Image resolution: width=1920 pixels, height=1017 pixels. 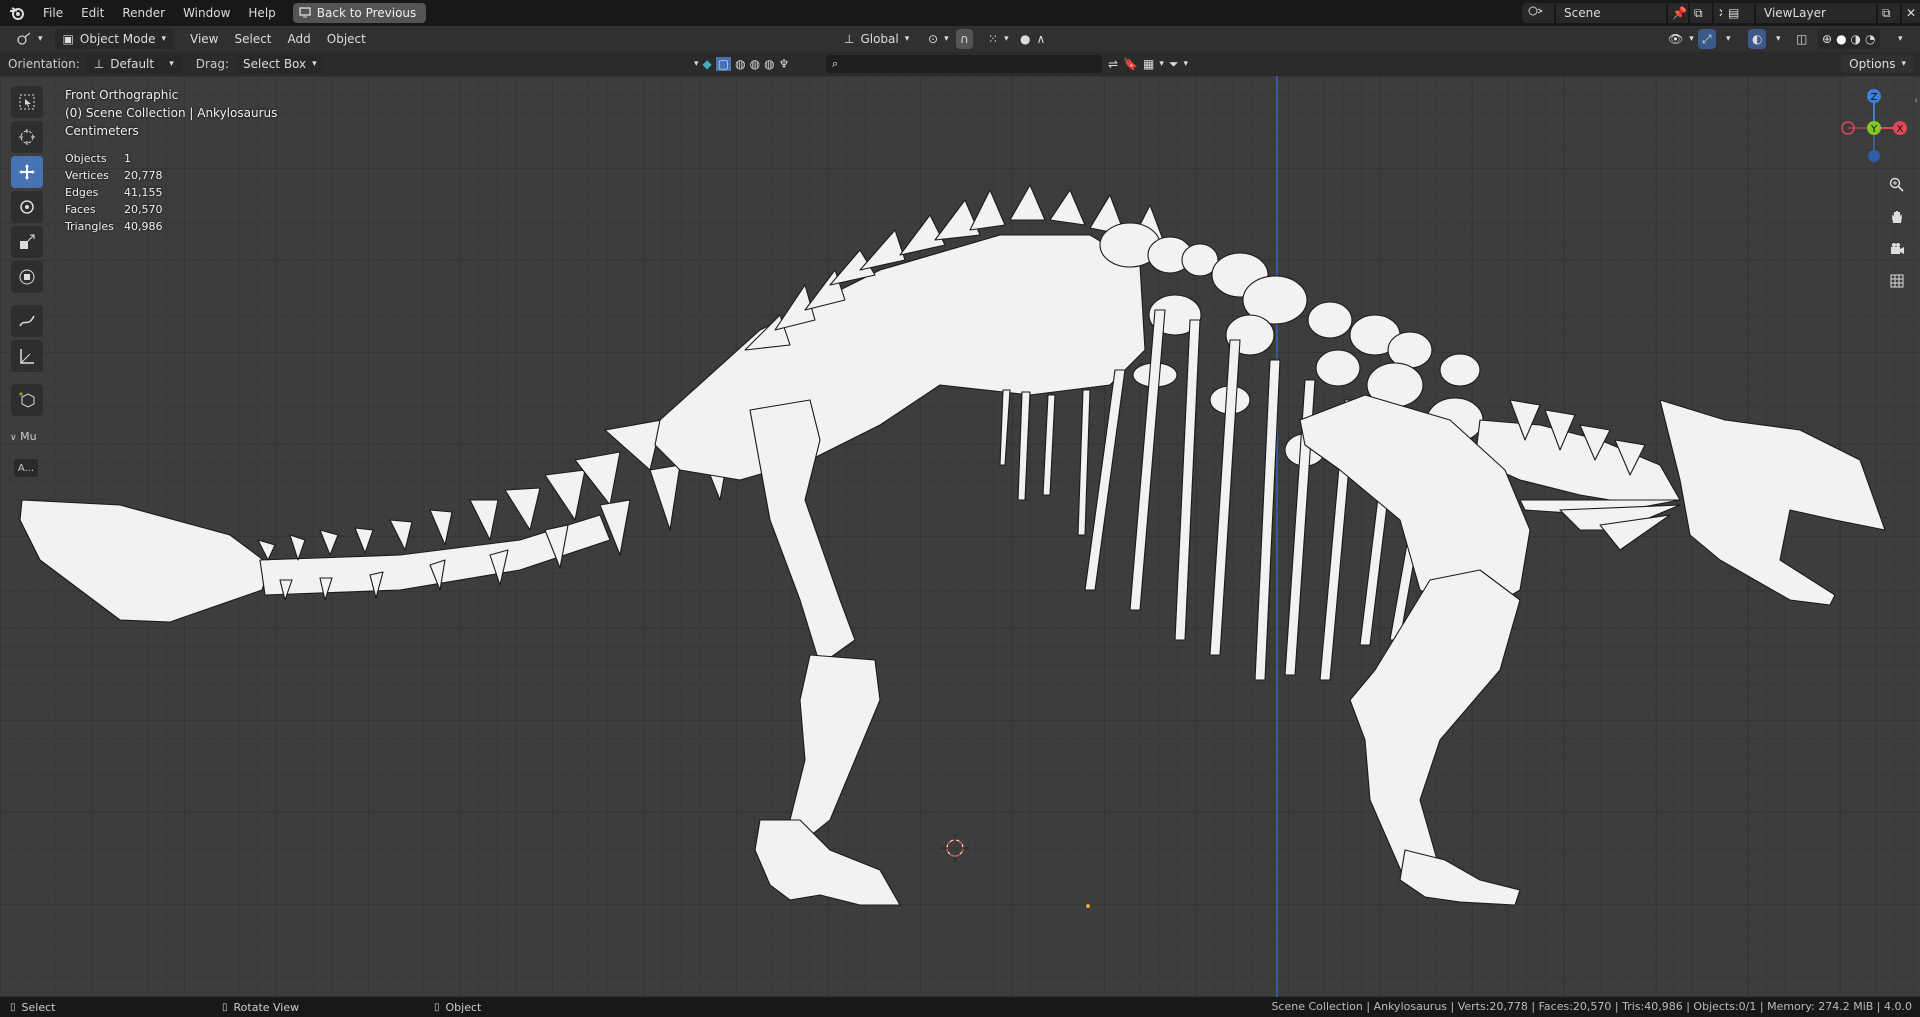 What do you see at coordinates (1911, 13) in the screenshot?
I see `delete-view-layer-icon: ✕` at bounding box center [1911, 13].